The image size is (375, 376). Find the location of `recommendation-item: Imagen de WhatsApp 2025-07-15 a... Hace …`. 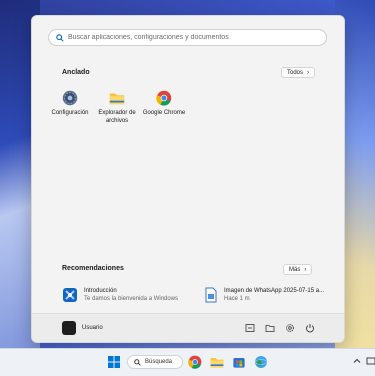

recommendation-item: Imagen de WhatsApp 2025-07-15 a... Hace … is located at coordinates (264, 295).